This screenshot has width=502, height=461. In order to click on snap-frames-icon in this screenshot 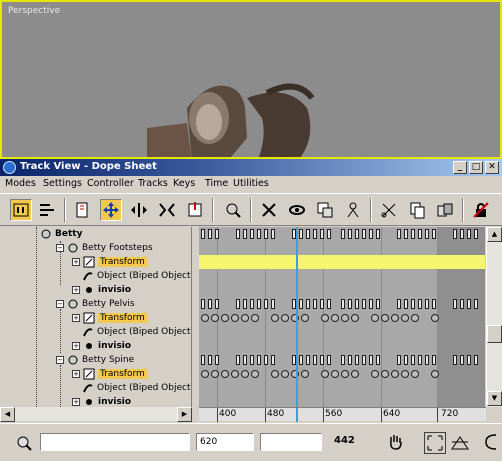, I will do `click(481, 210)`.